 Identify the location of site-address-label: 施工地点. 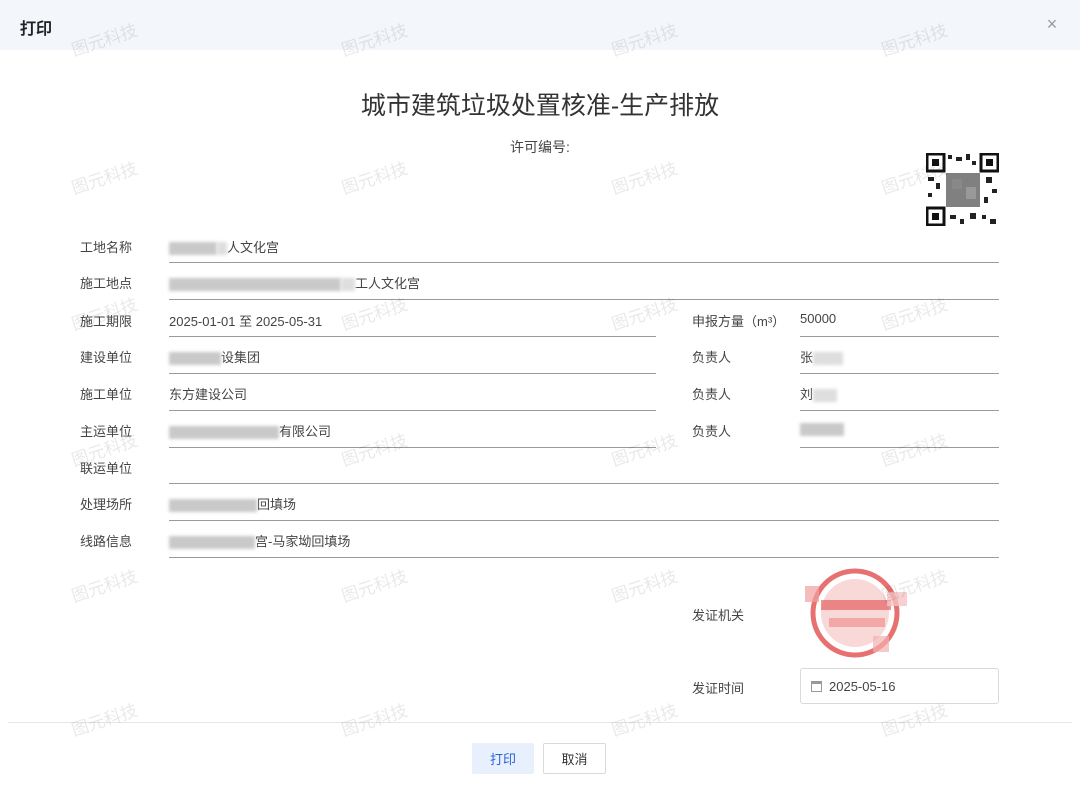
(106, 283).